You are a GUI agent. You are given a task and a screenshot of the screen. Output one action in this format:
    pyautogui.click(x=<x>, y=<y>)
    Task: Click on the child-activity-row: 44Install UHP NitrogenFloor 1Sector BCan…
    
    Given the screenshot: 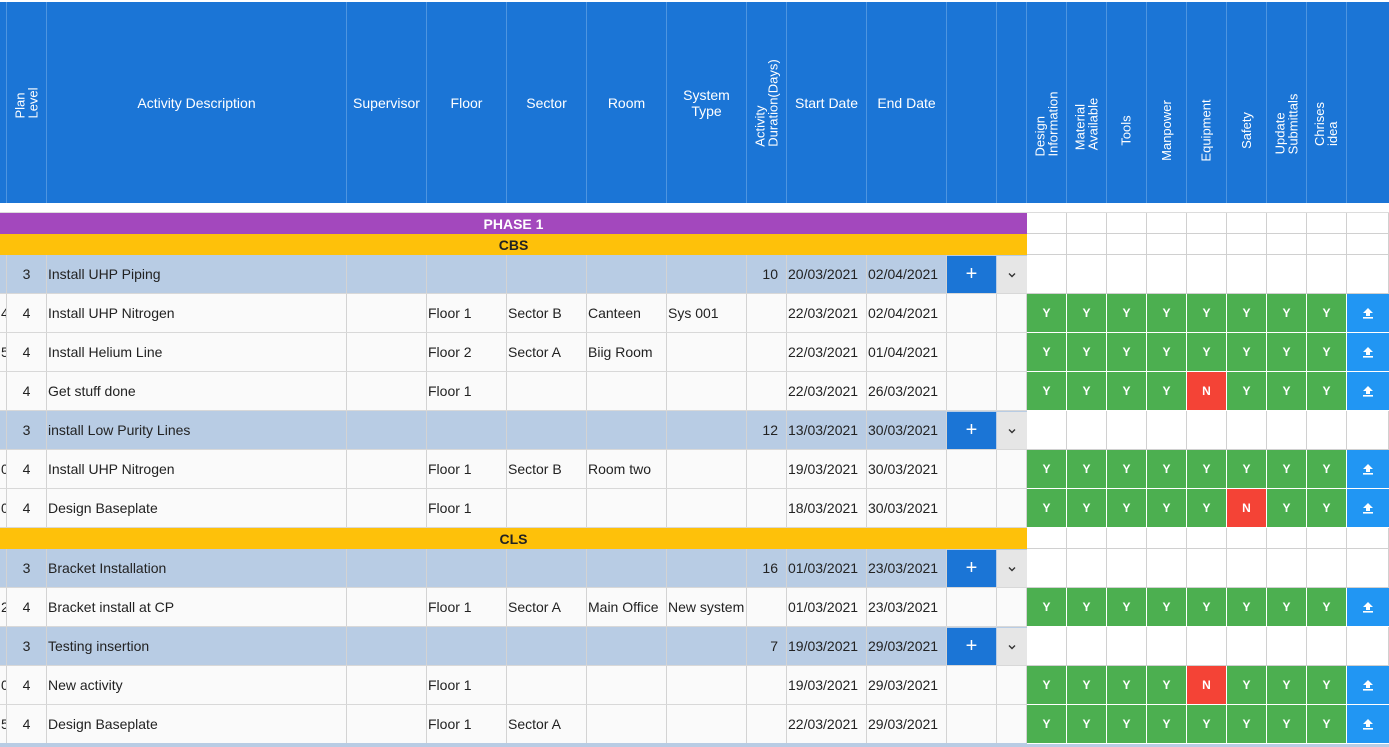 What is the action you would take?
    pyautogui.click(x=513, y=313)
    